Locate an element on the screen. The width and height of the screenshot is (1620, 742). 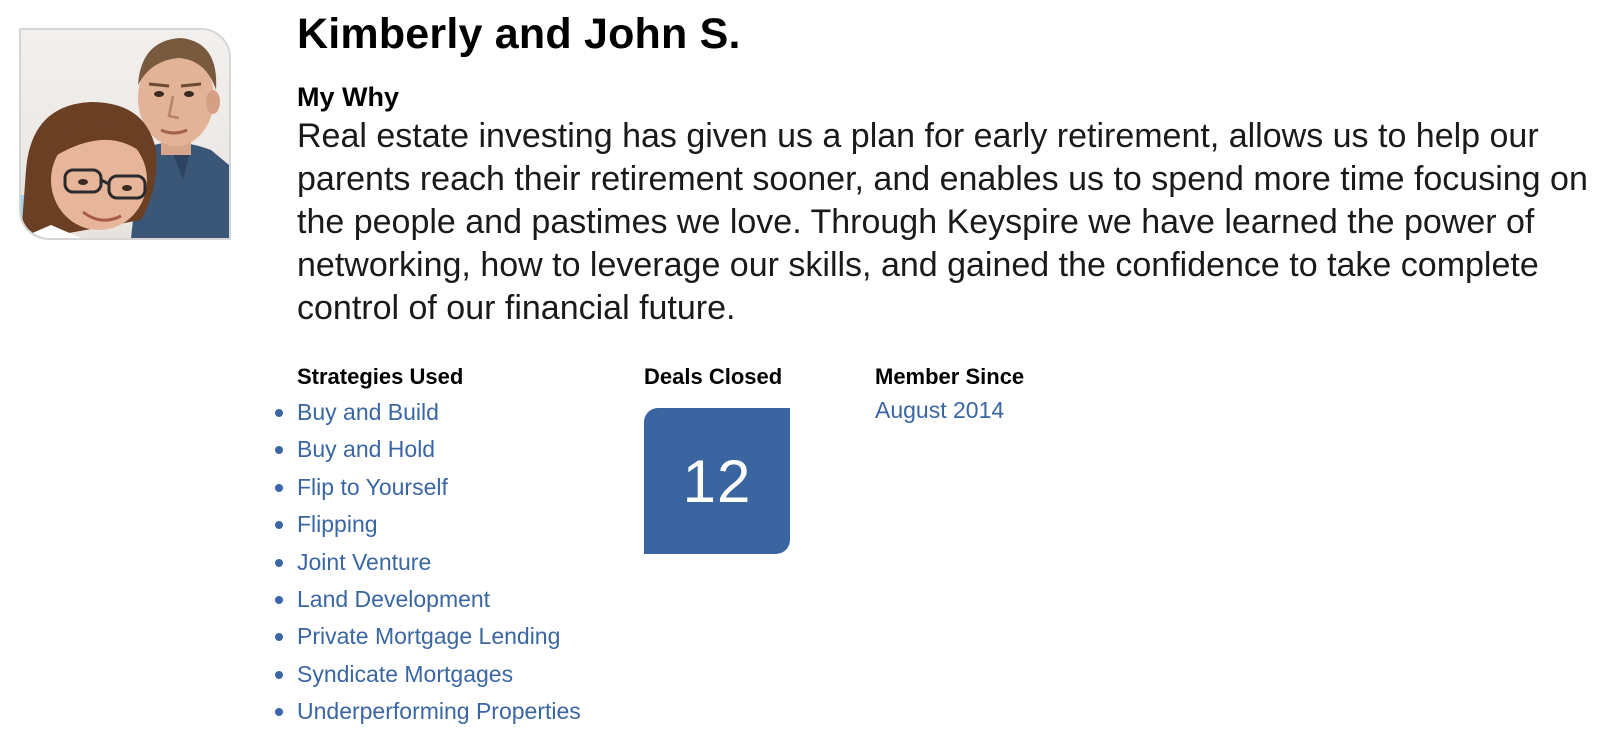
strategy-link-buy-and-build: Buy and Build is located at coordinates (428, 415).